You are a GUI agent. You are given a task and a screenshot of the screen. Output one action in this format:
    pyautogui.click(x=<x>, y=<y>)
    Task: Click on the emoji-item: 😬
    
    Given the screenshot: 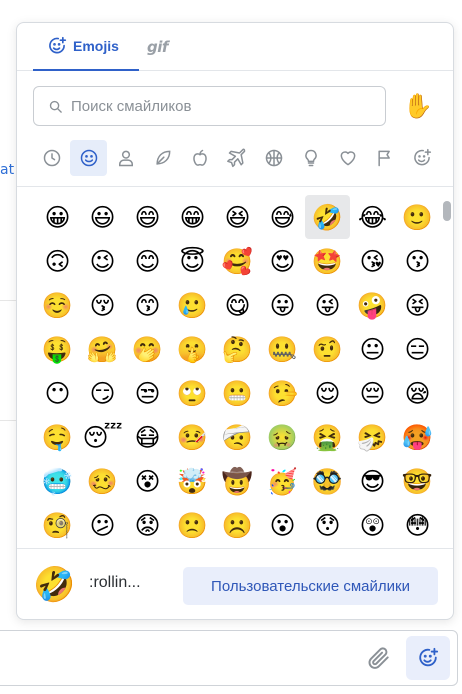 What is the action you would take?
    pyautogui.click(x=237, y=393)
    